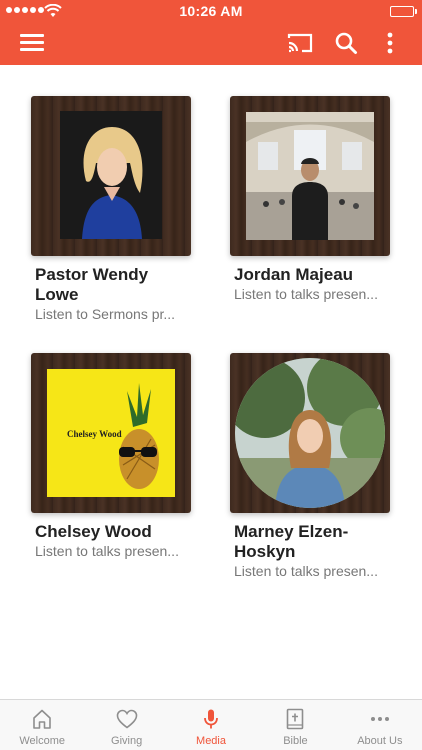 The image size is (422, 750). I want to click on tab-label: Giving, so click(127, 741).